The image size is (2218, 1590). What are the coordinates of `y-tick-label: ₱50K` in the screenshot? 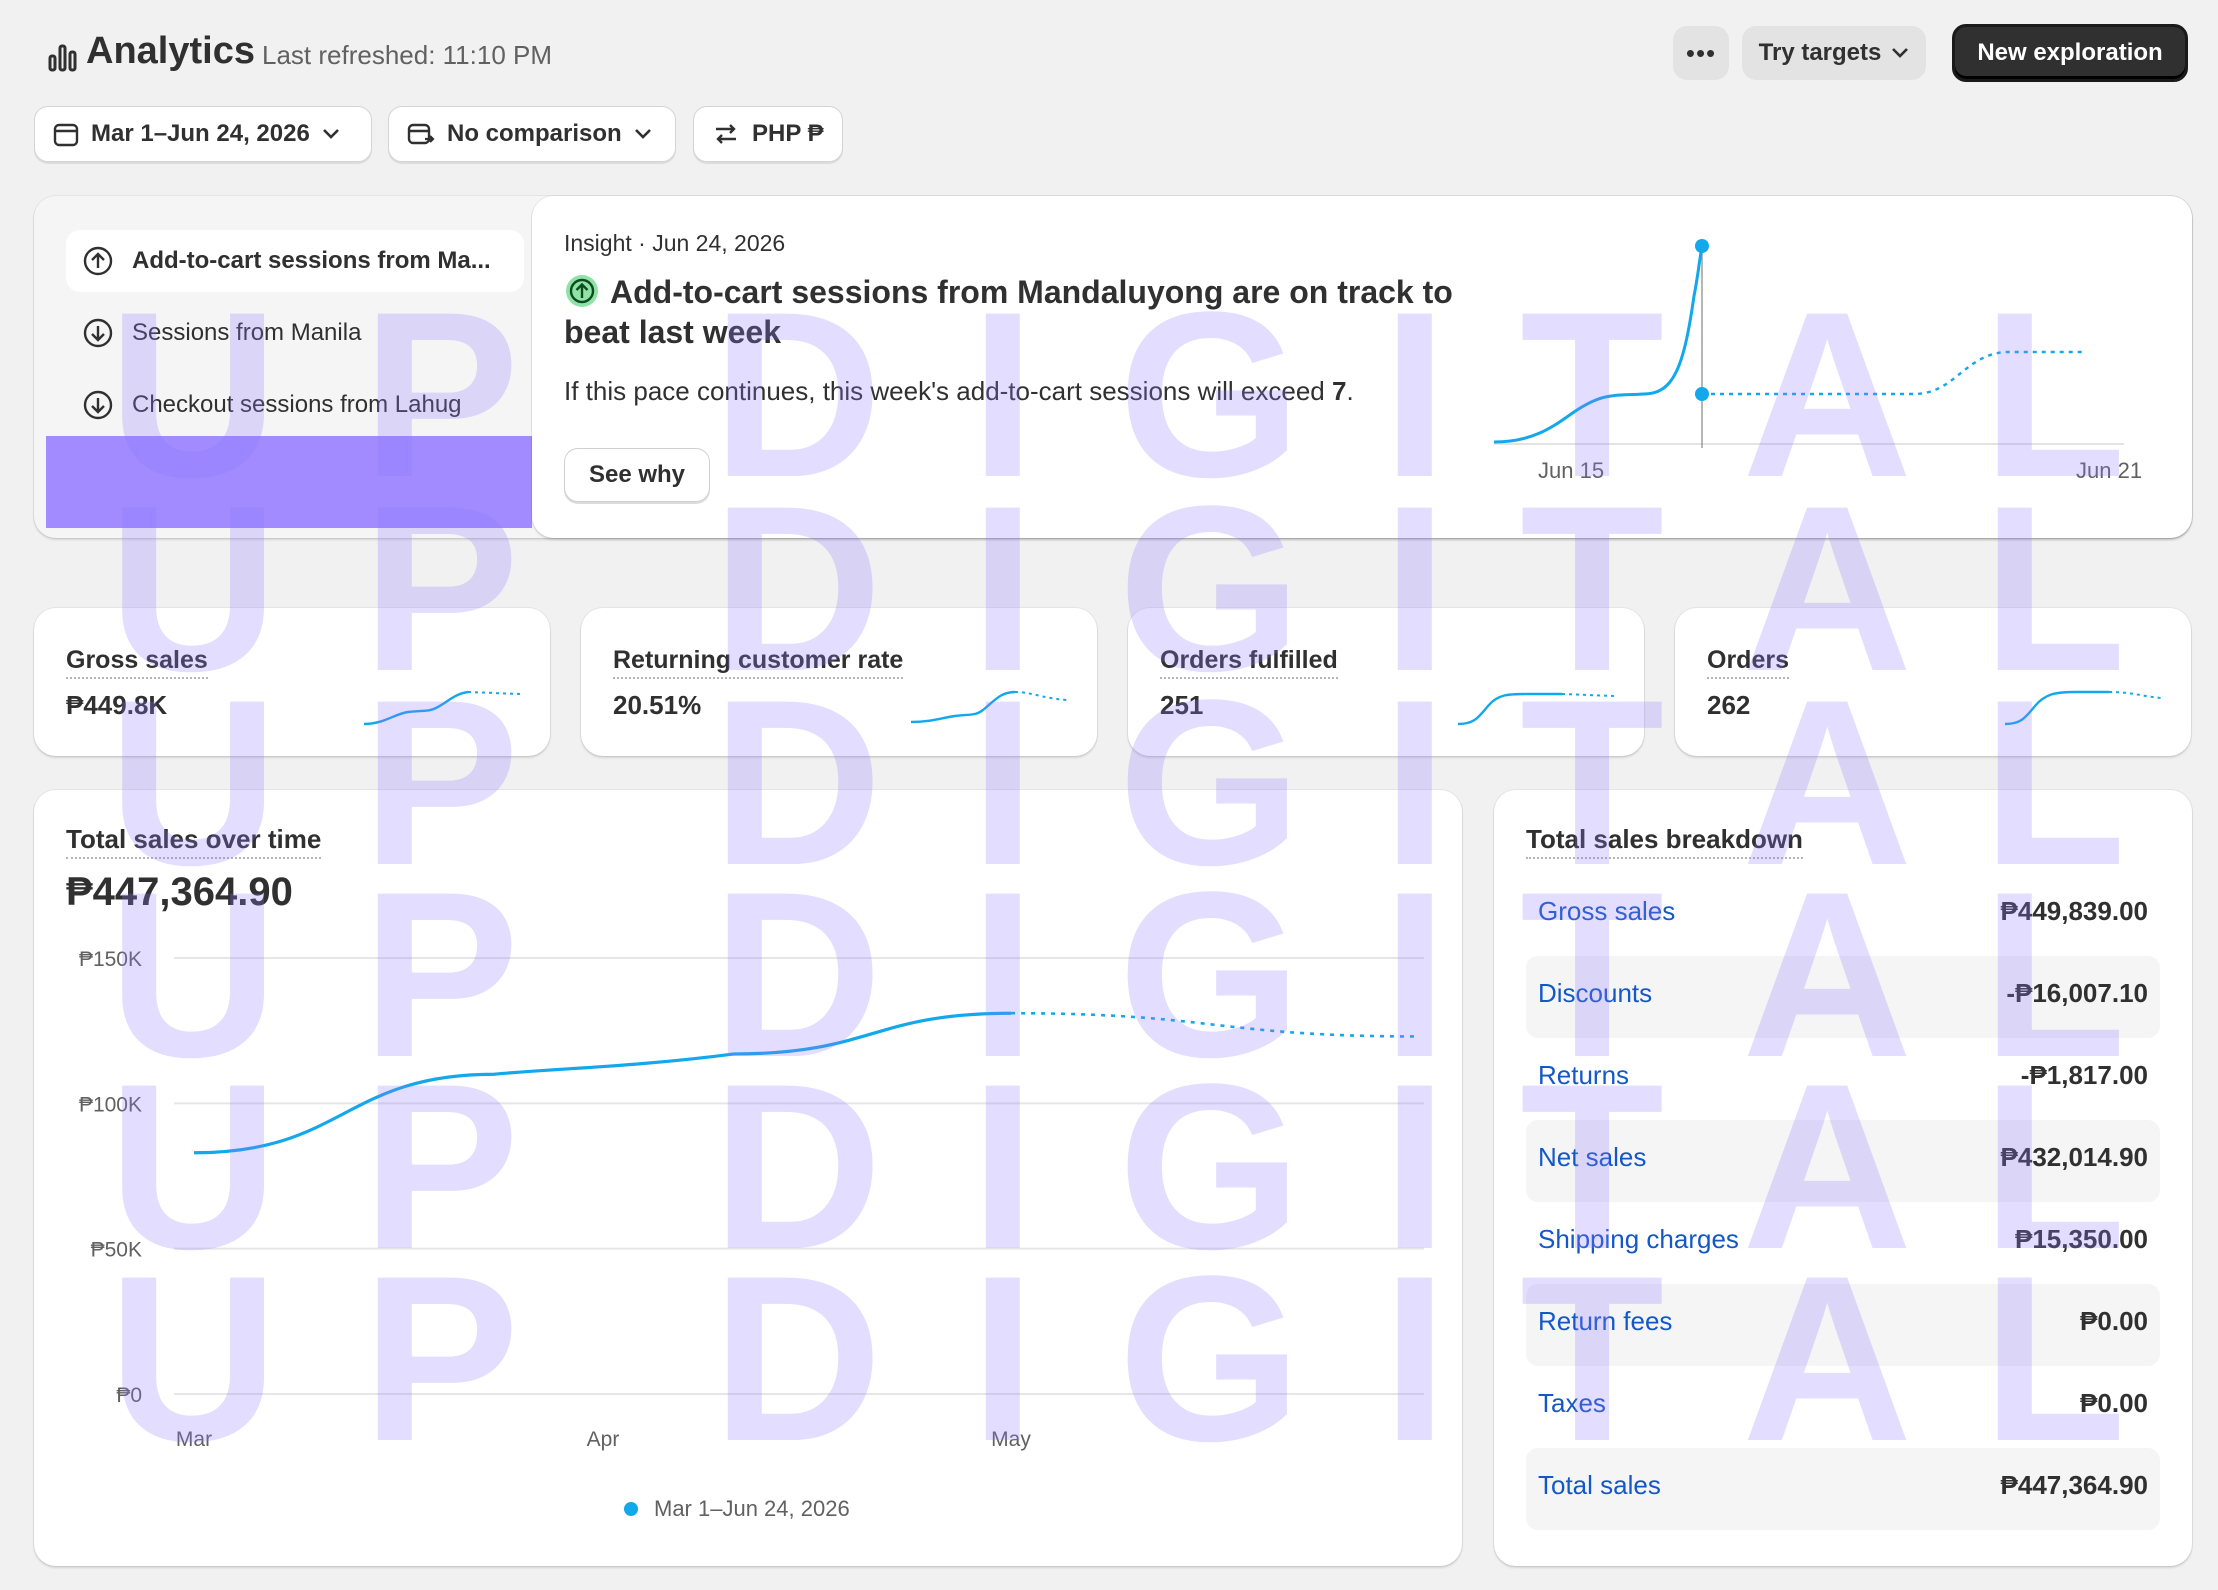 It's located at (116, 1250).